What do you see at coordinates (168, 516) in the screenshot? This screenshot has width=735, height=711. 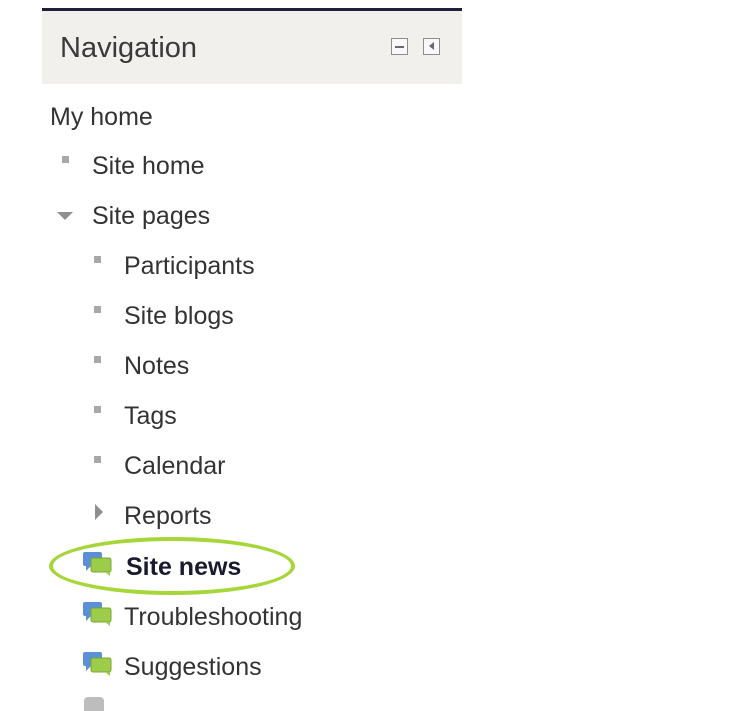 I see `nav-item-reports: Reports` at bounding box center [168, 516].